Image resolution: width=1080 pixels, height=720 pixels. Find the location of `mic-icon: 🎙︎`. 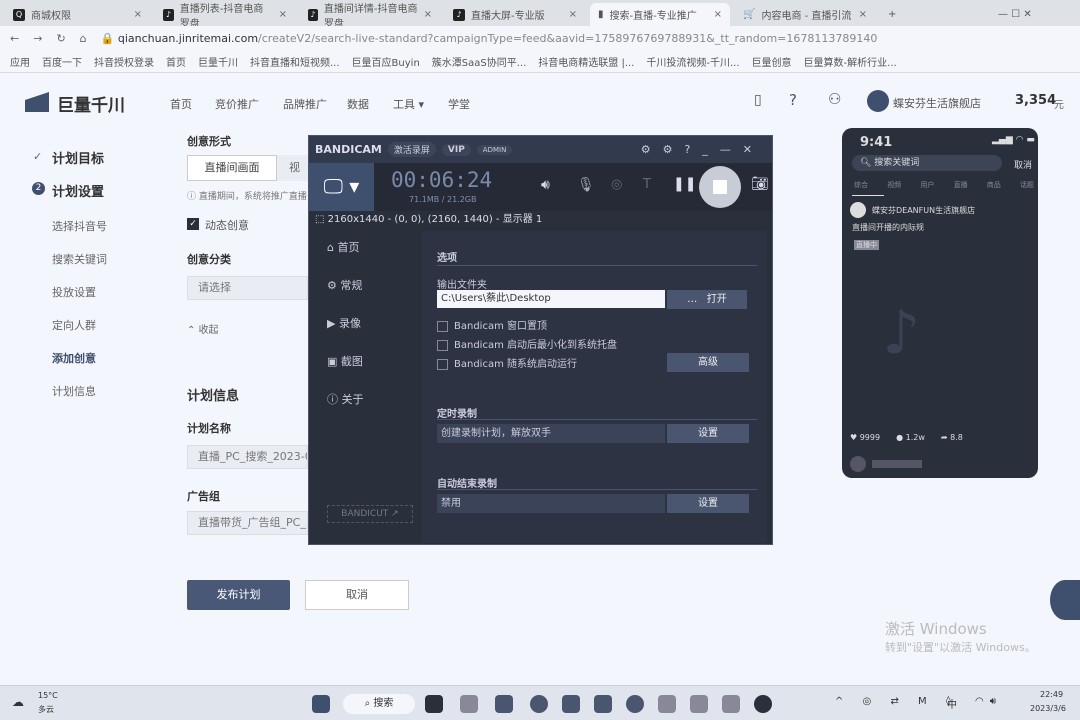

mic-icon: 🎙︎ is located at coordinates (586, 185).